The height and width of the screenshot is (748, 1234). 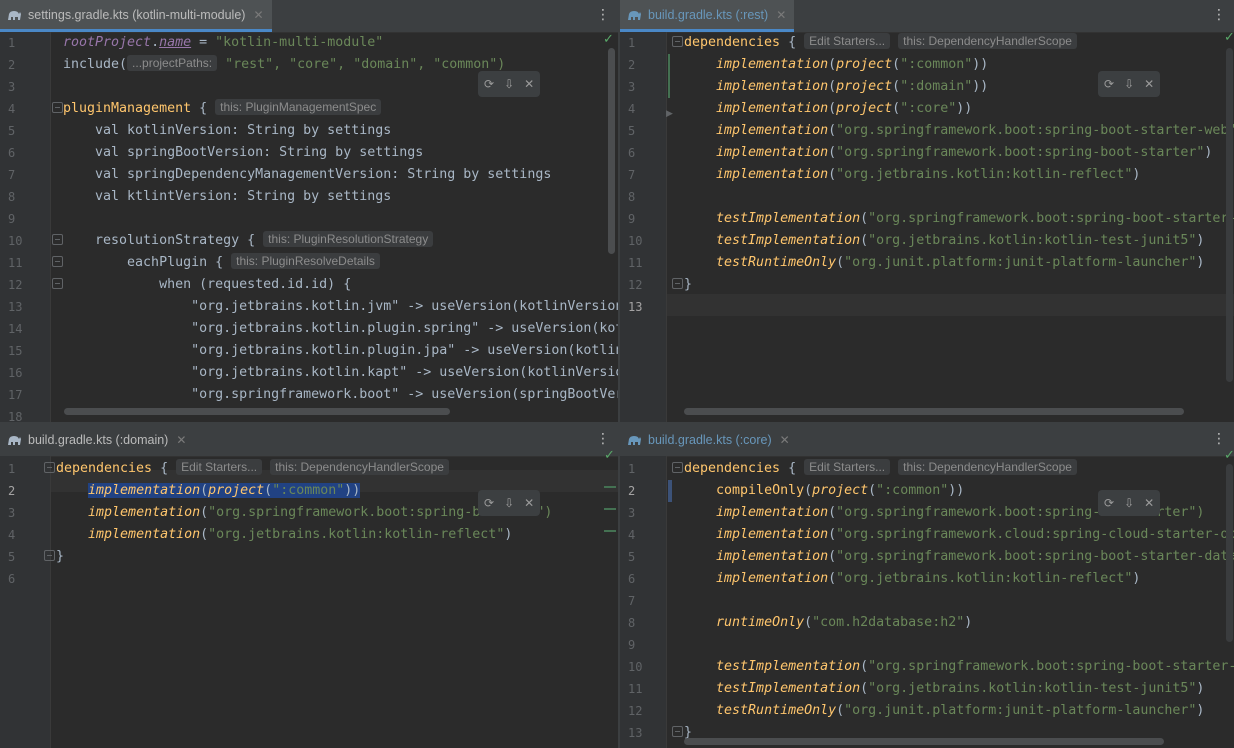 What do you see at coordinates (147, 262) in the screenshot?
I see `code-token: eachPlugin {` at bounding box center [147, 262].